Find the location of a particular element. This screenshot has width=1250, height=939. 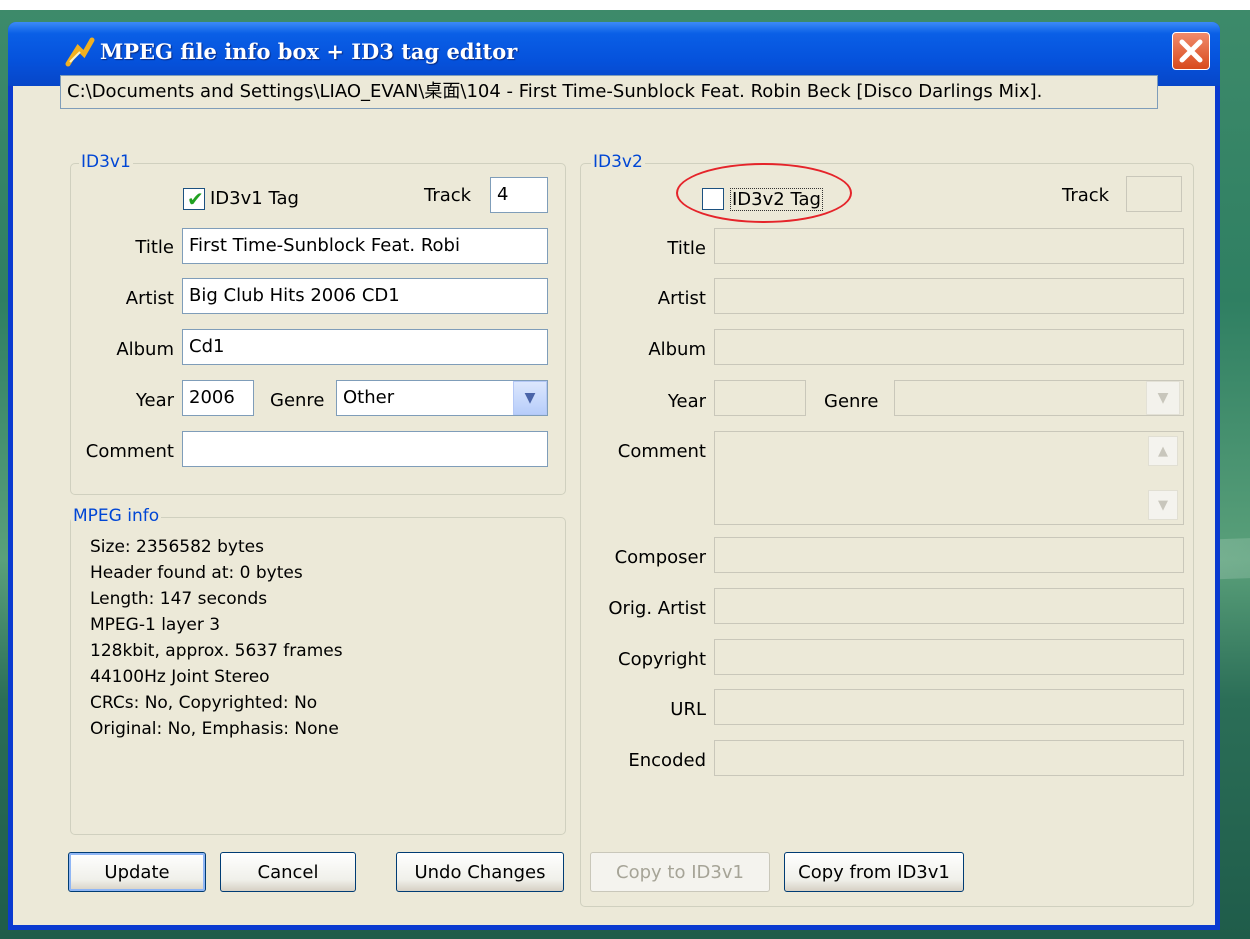

id3v1-genre-label: Genre is located at coordinates (297, 400).